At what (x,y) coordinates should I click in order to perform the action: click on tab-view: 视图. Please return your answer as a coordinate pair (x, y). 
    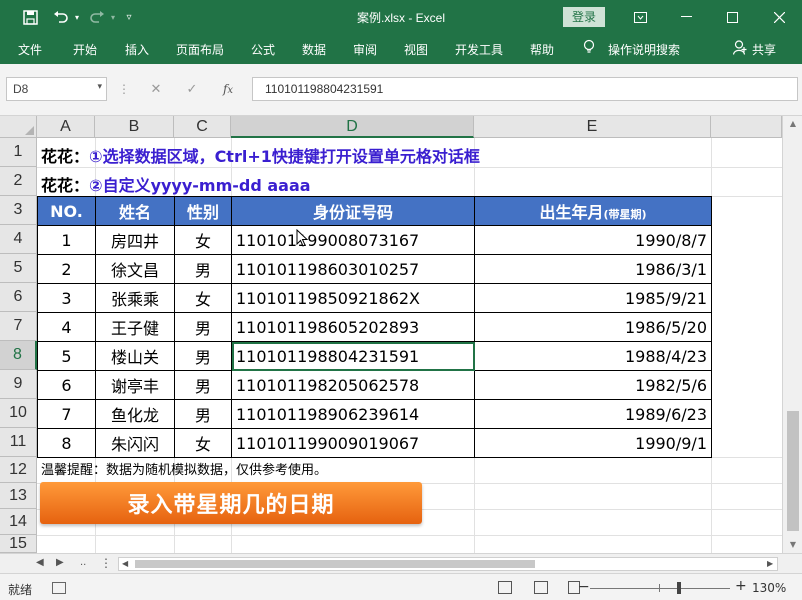
    Looking at the image, I should click on (416, 49).